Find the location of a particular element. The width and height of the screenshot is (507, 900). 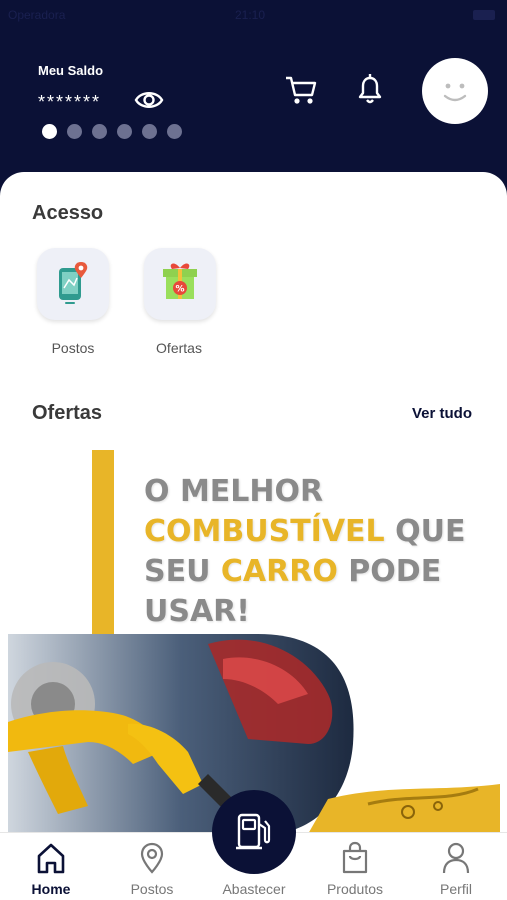

fuel-pump-icon is located at coordinates (253, 831).